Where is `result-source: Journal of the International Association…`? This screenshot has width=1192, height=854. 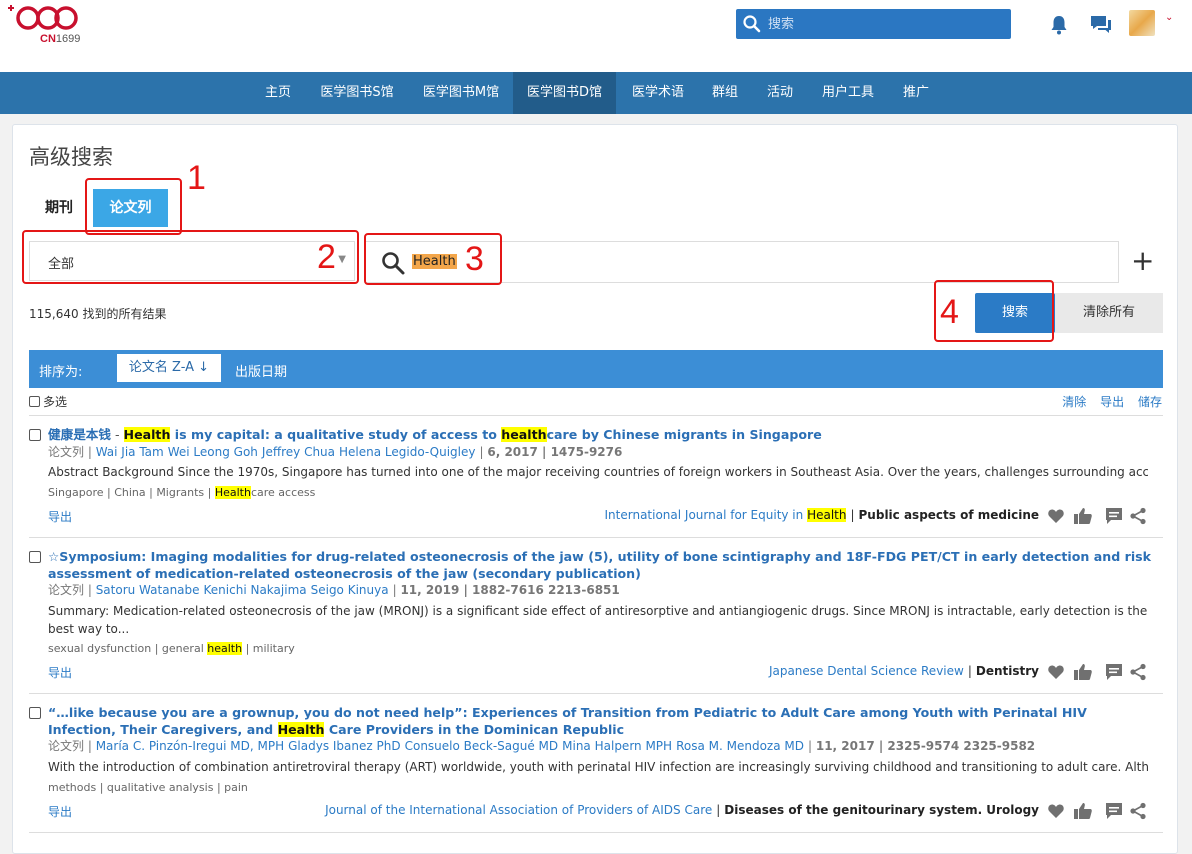 result-source: Journal of the International Association… is located at coordinates (682, 810).